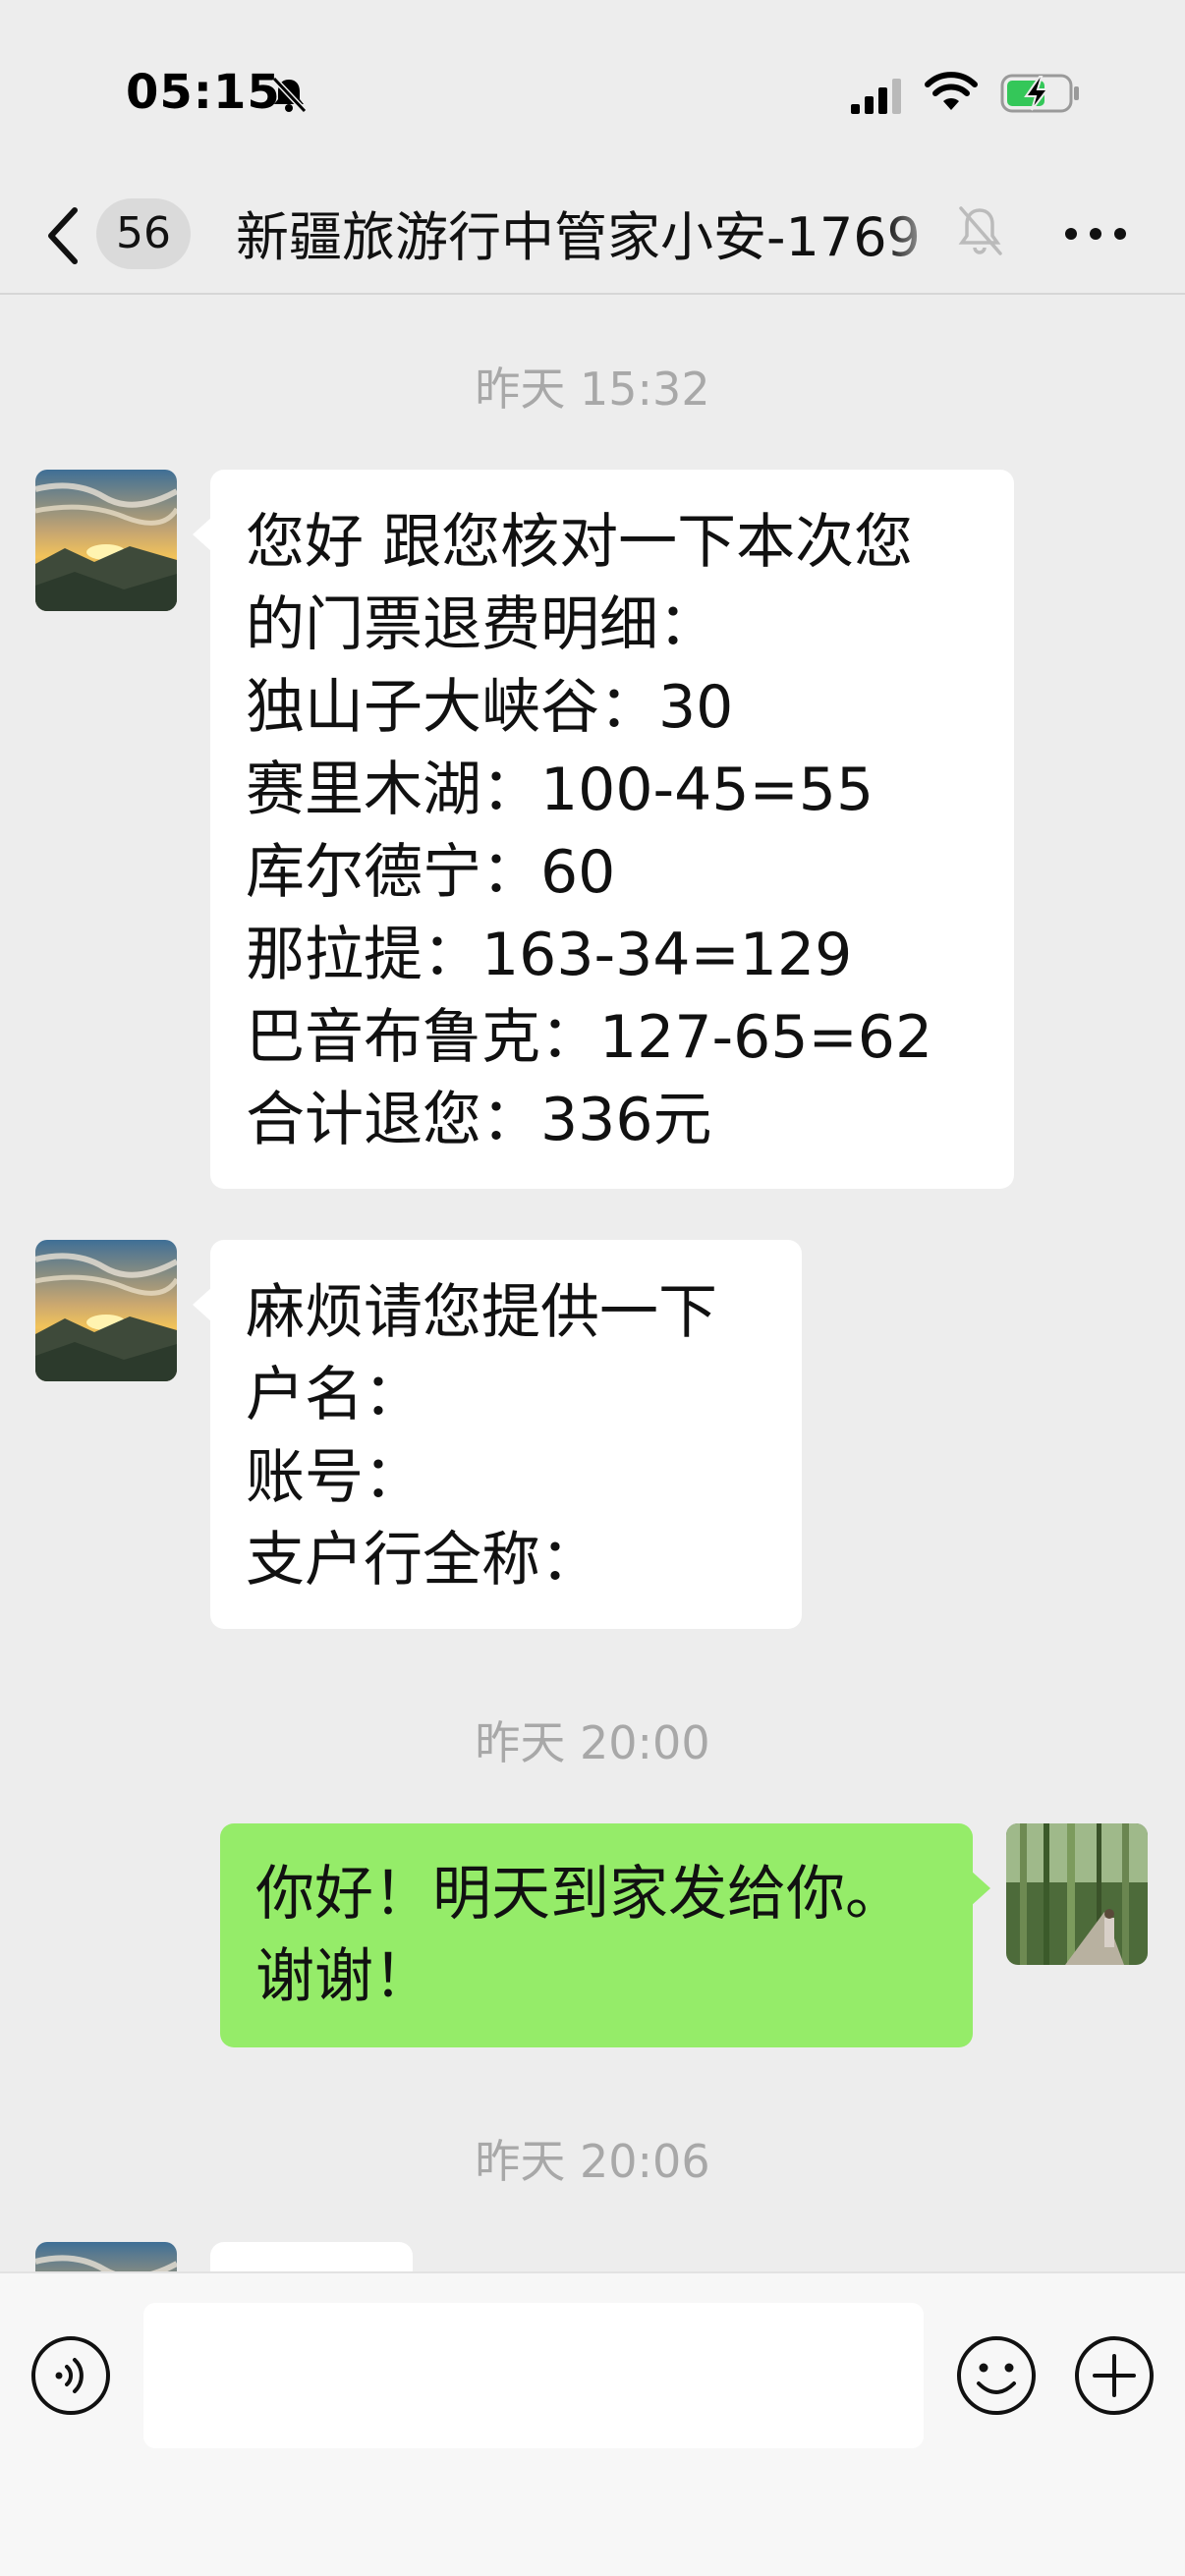  What do you see at coordinates (344, 1976) in the screenshot?
I see `message-text-line: 谢谢！` at bounding box center [344, 1976].